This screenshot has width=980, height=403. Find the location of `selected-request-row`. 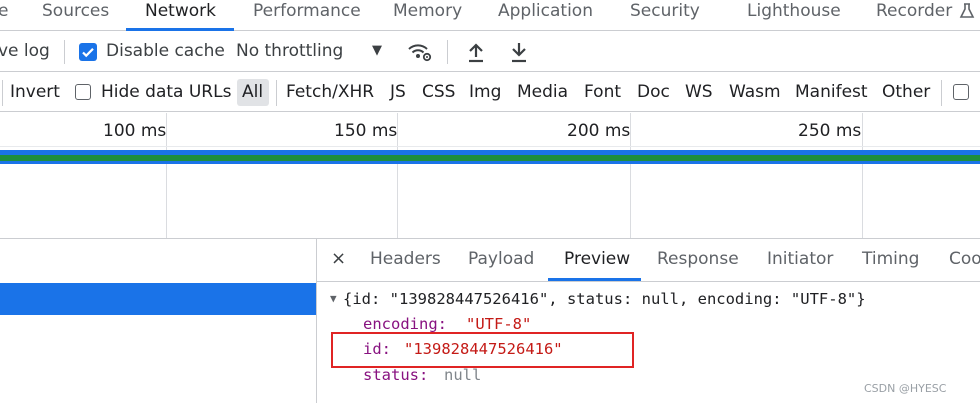

selected-request-row is located at coordinates (158, 299).